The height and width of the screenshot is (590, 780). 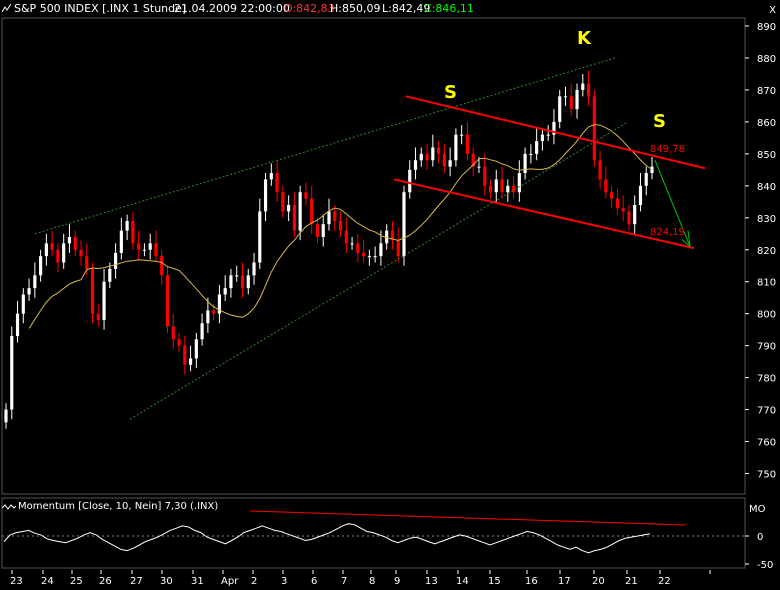 I want to click on x-axis: 23 24 25 26 27 30 31 Apr 2 3 6 7 8 9 13 14 15 16 17 20 21 22, so click(x=360, y=578).